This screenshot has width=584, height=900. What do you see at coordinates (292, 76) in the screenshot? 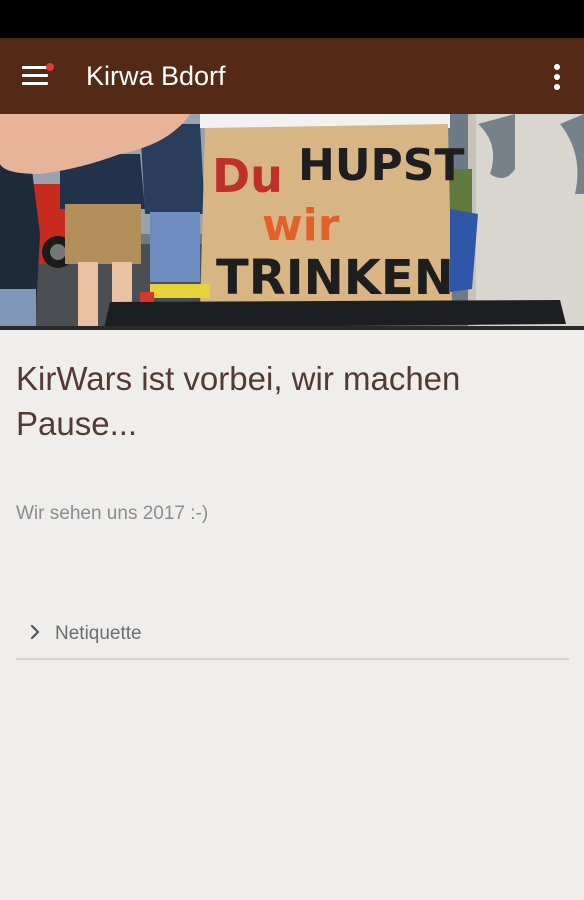
I see `app-bar: Kirwa Bdorf` at bounding box center [292, 76].